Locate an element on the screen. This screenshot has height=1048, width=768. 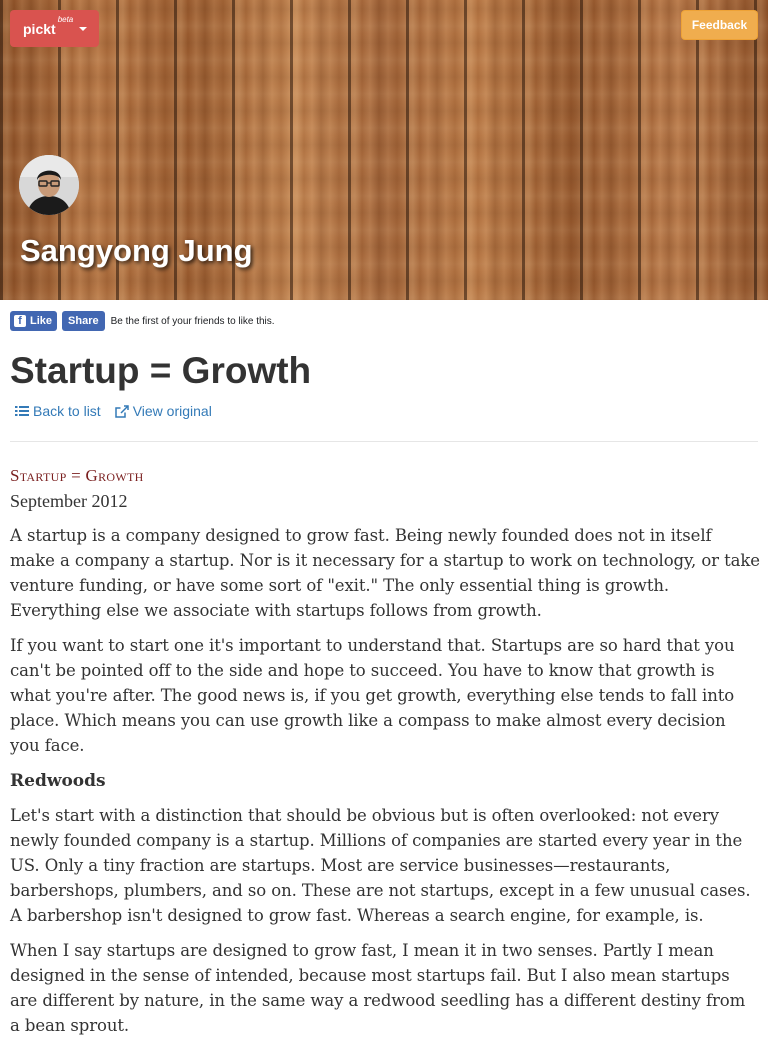
caret-down-icon is located at coordinates (83, 28).